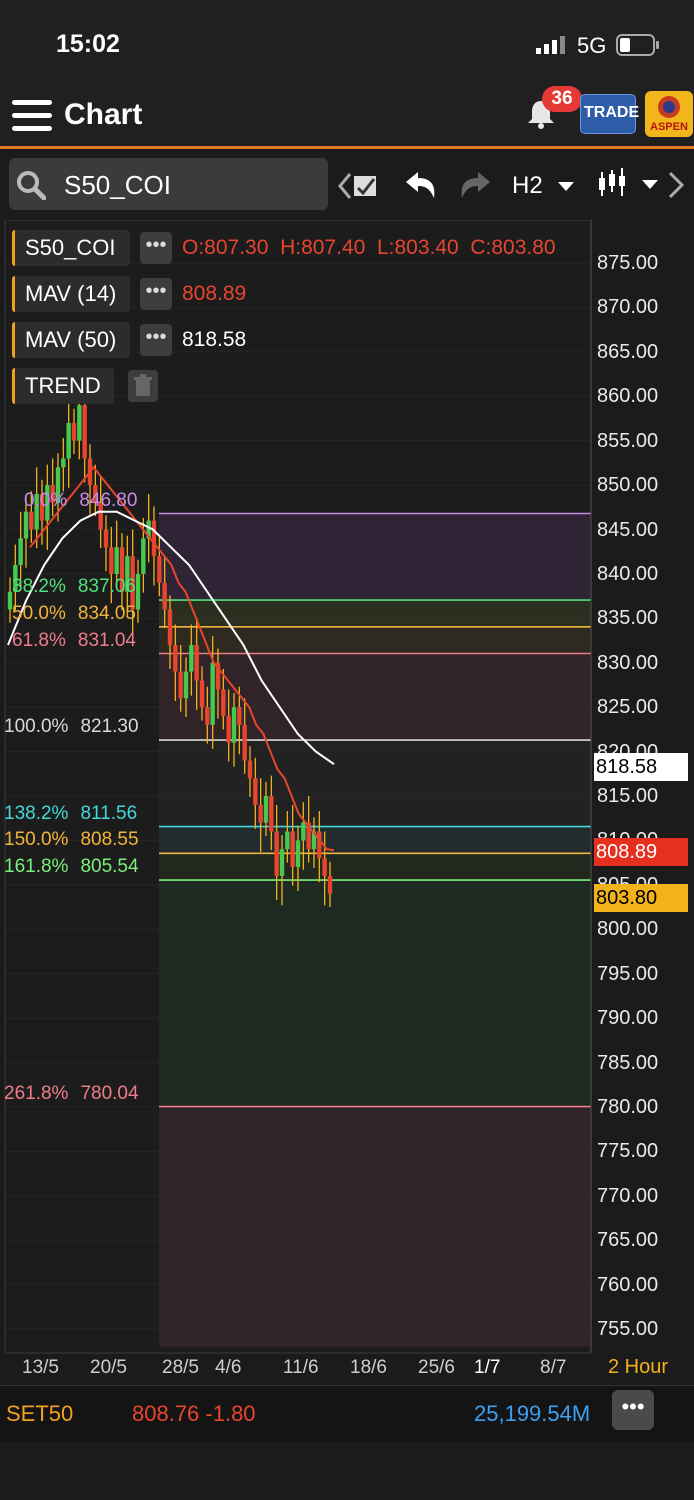 The height and width of the screenshot is (1500, 694). Describe the element at coordinates (74, 641) in the screenshot. I see `fib-label: 61.8% 831.04` at that location.